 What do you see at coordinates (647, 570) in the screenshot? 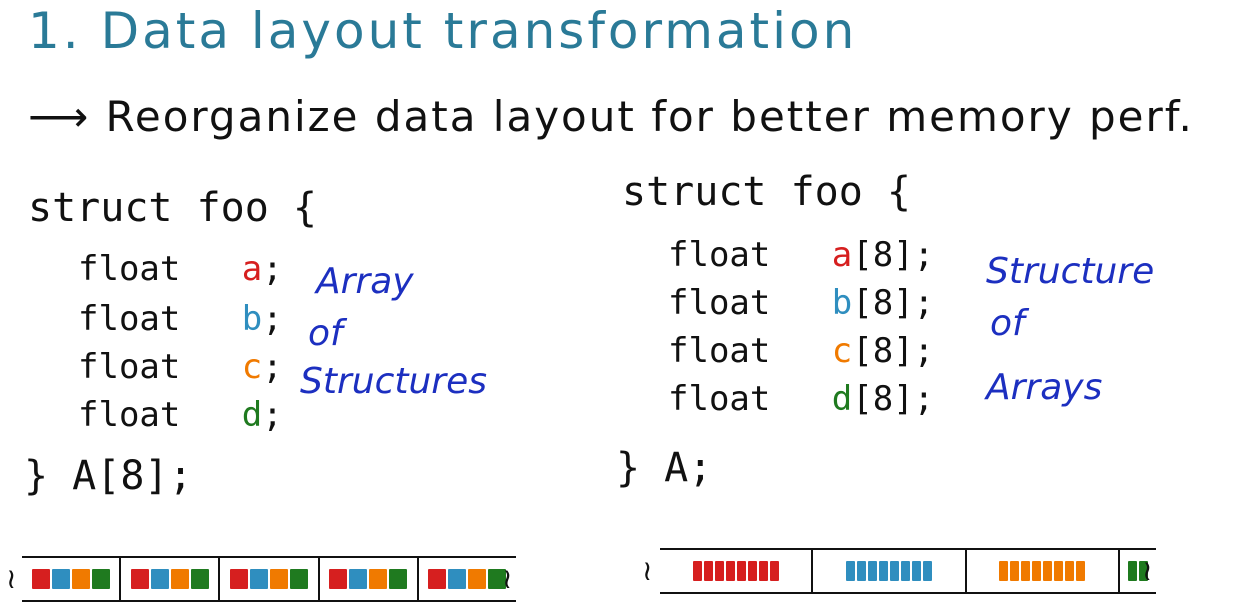
I see `soa-memory-break-left: ≀` at bounding box center [647, 570].